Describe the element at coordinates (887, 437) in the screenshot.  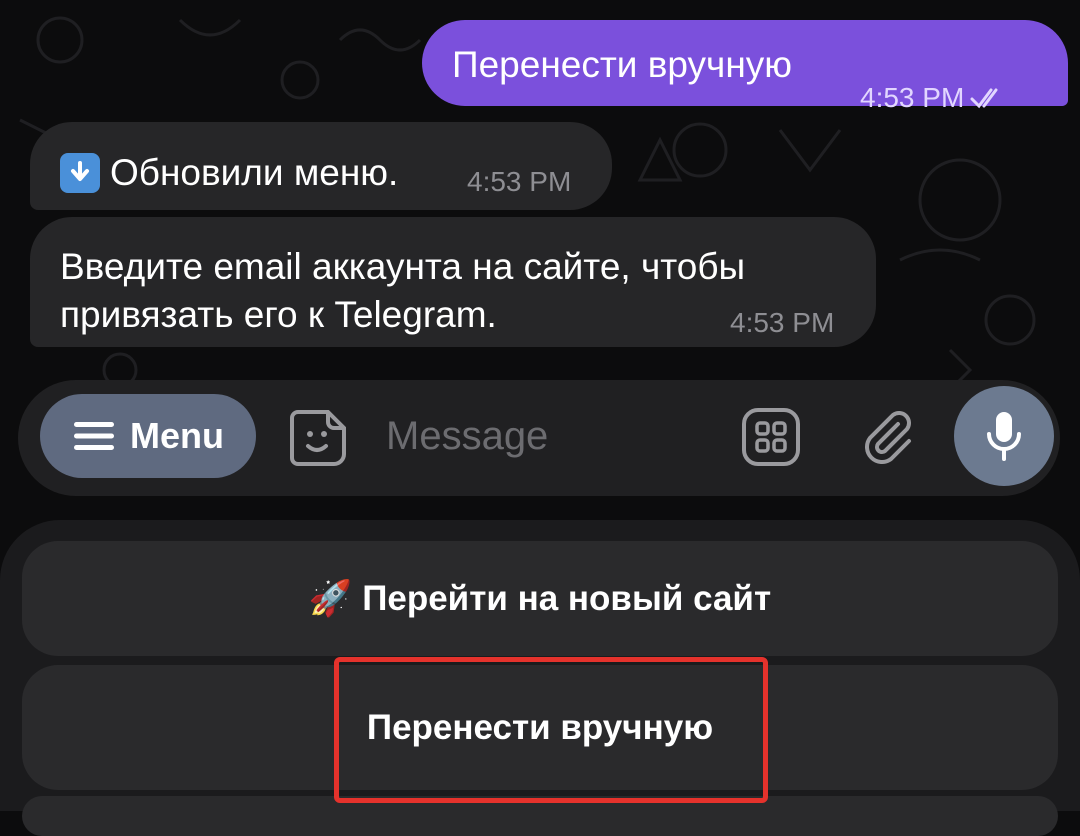
I see `attach-icon` at that location.